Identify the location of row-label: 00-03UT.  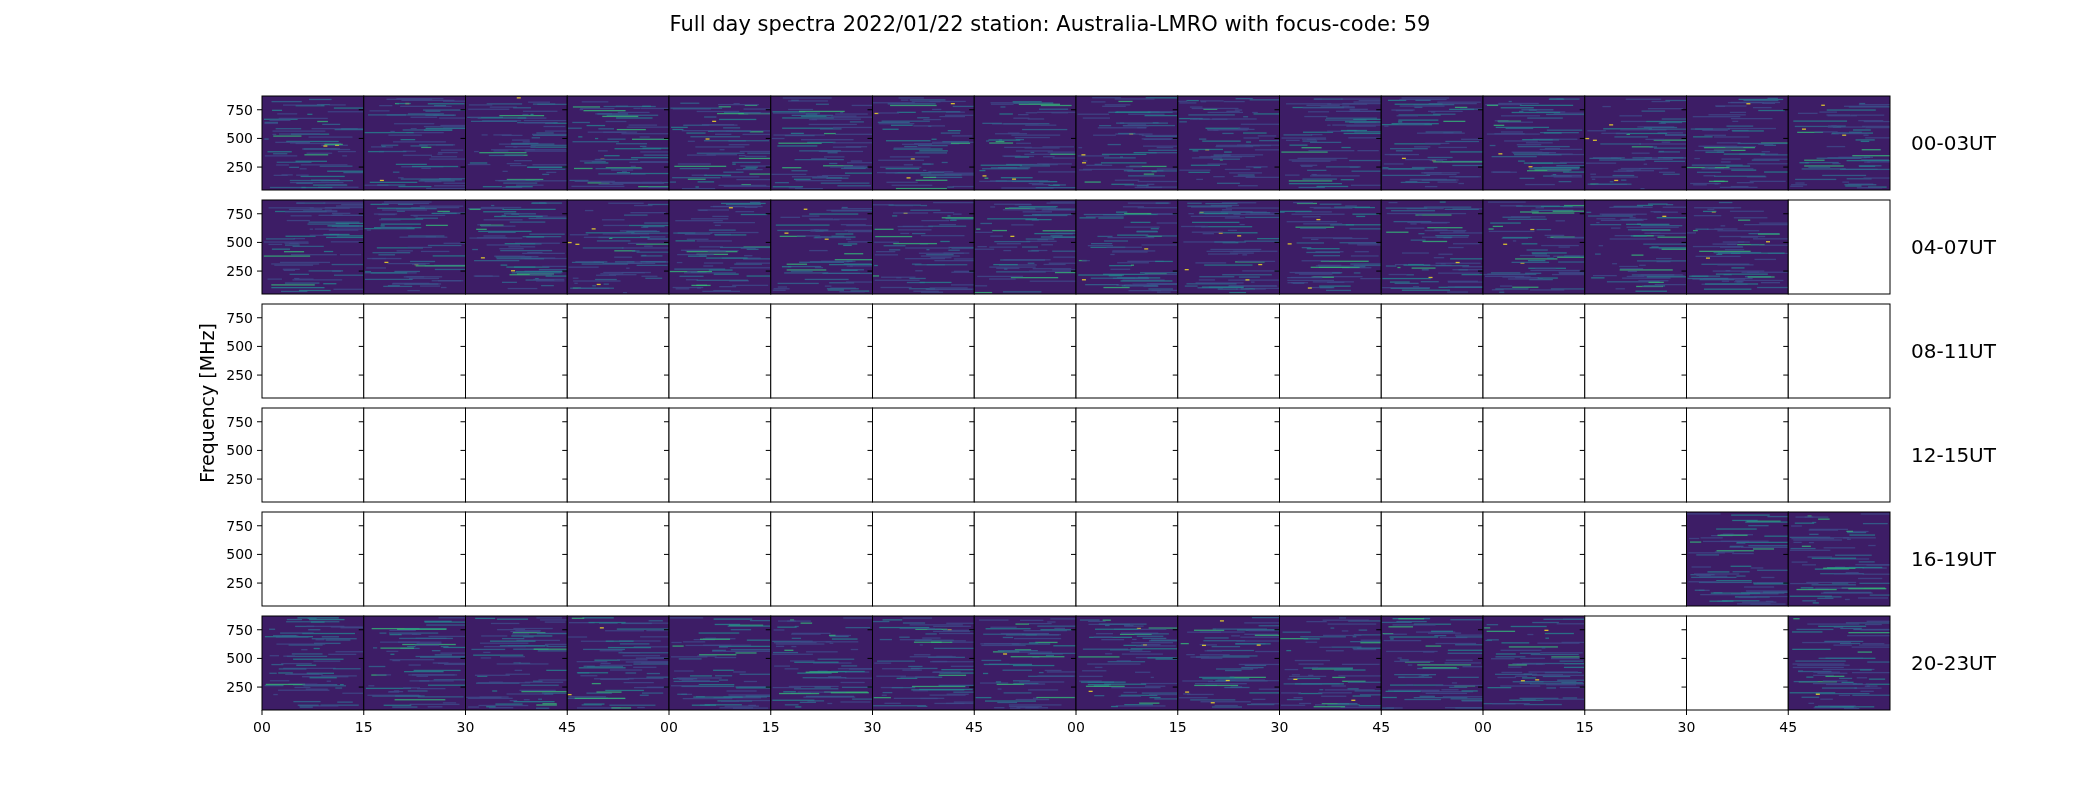
(1953, 143).